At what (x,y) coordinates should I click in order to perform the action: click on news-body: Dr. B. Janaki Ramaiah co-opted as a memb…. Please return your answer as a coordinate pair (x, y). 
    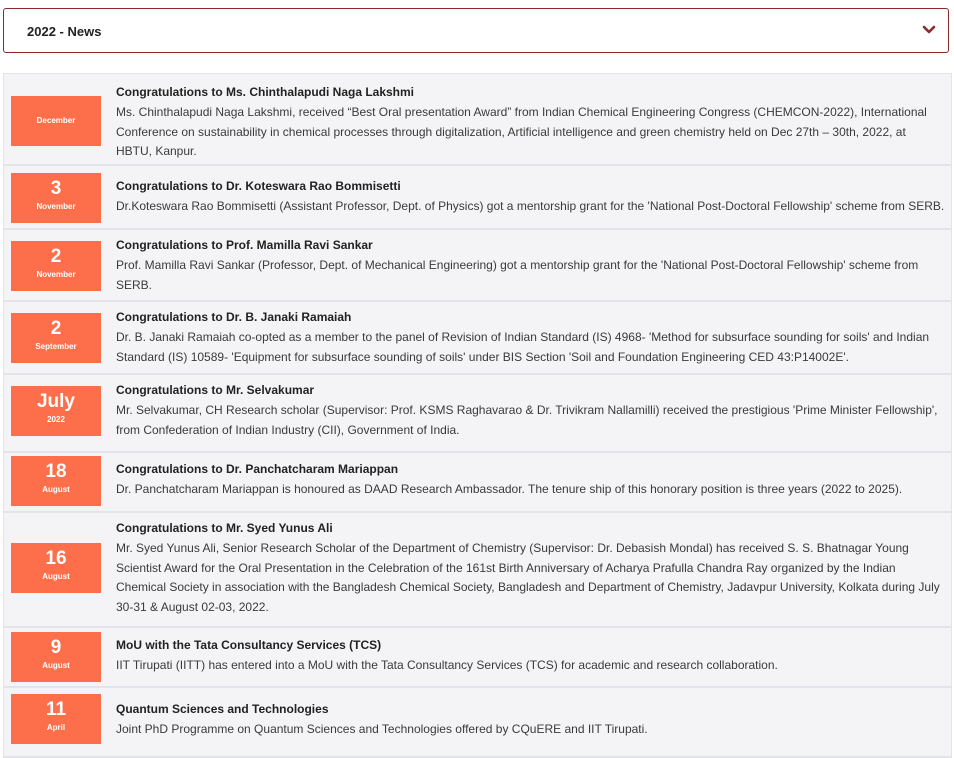
    Looking at the image, I should click on (523, 347).